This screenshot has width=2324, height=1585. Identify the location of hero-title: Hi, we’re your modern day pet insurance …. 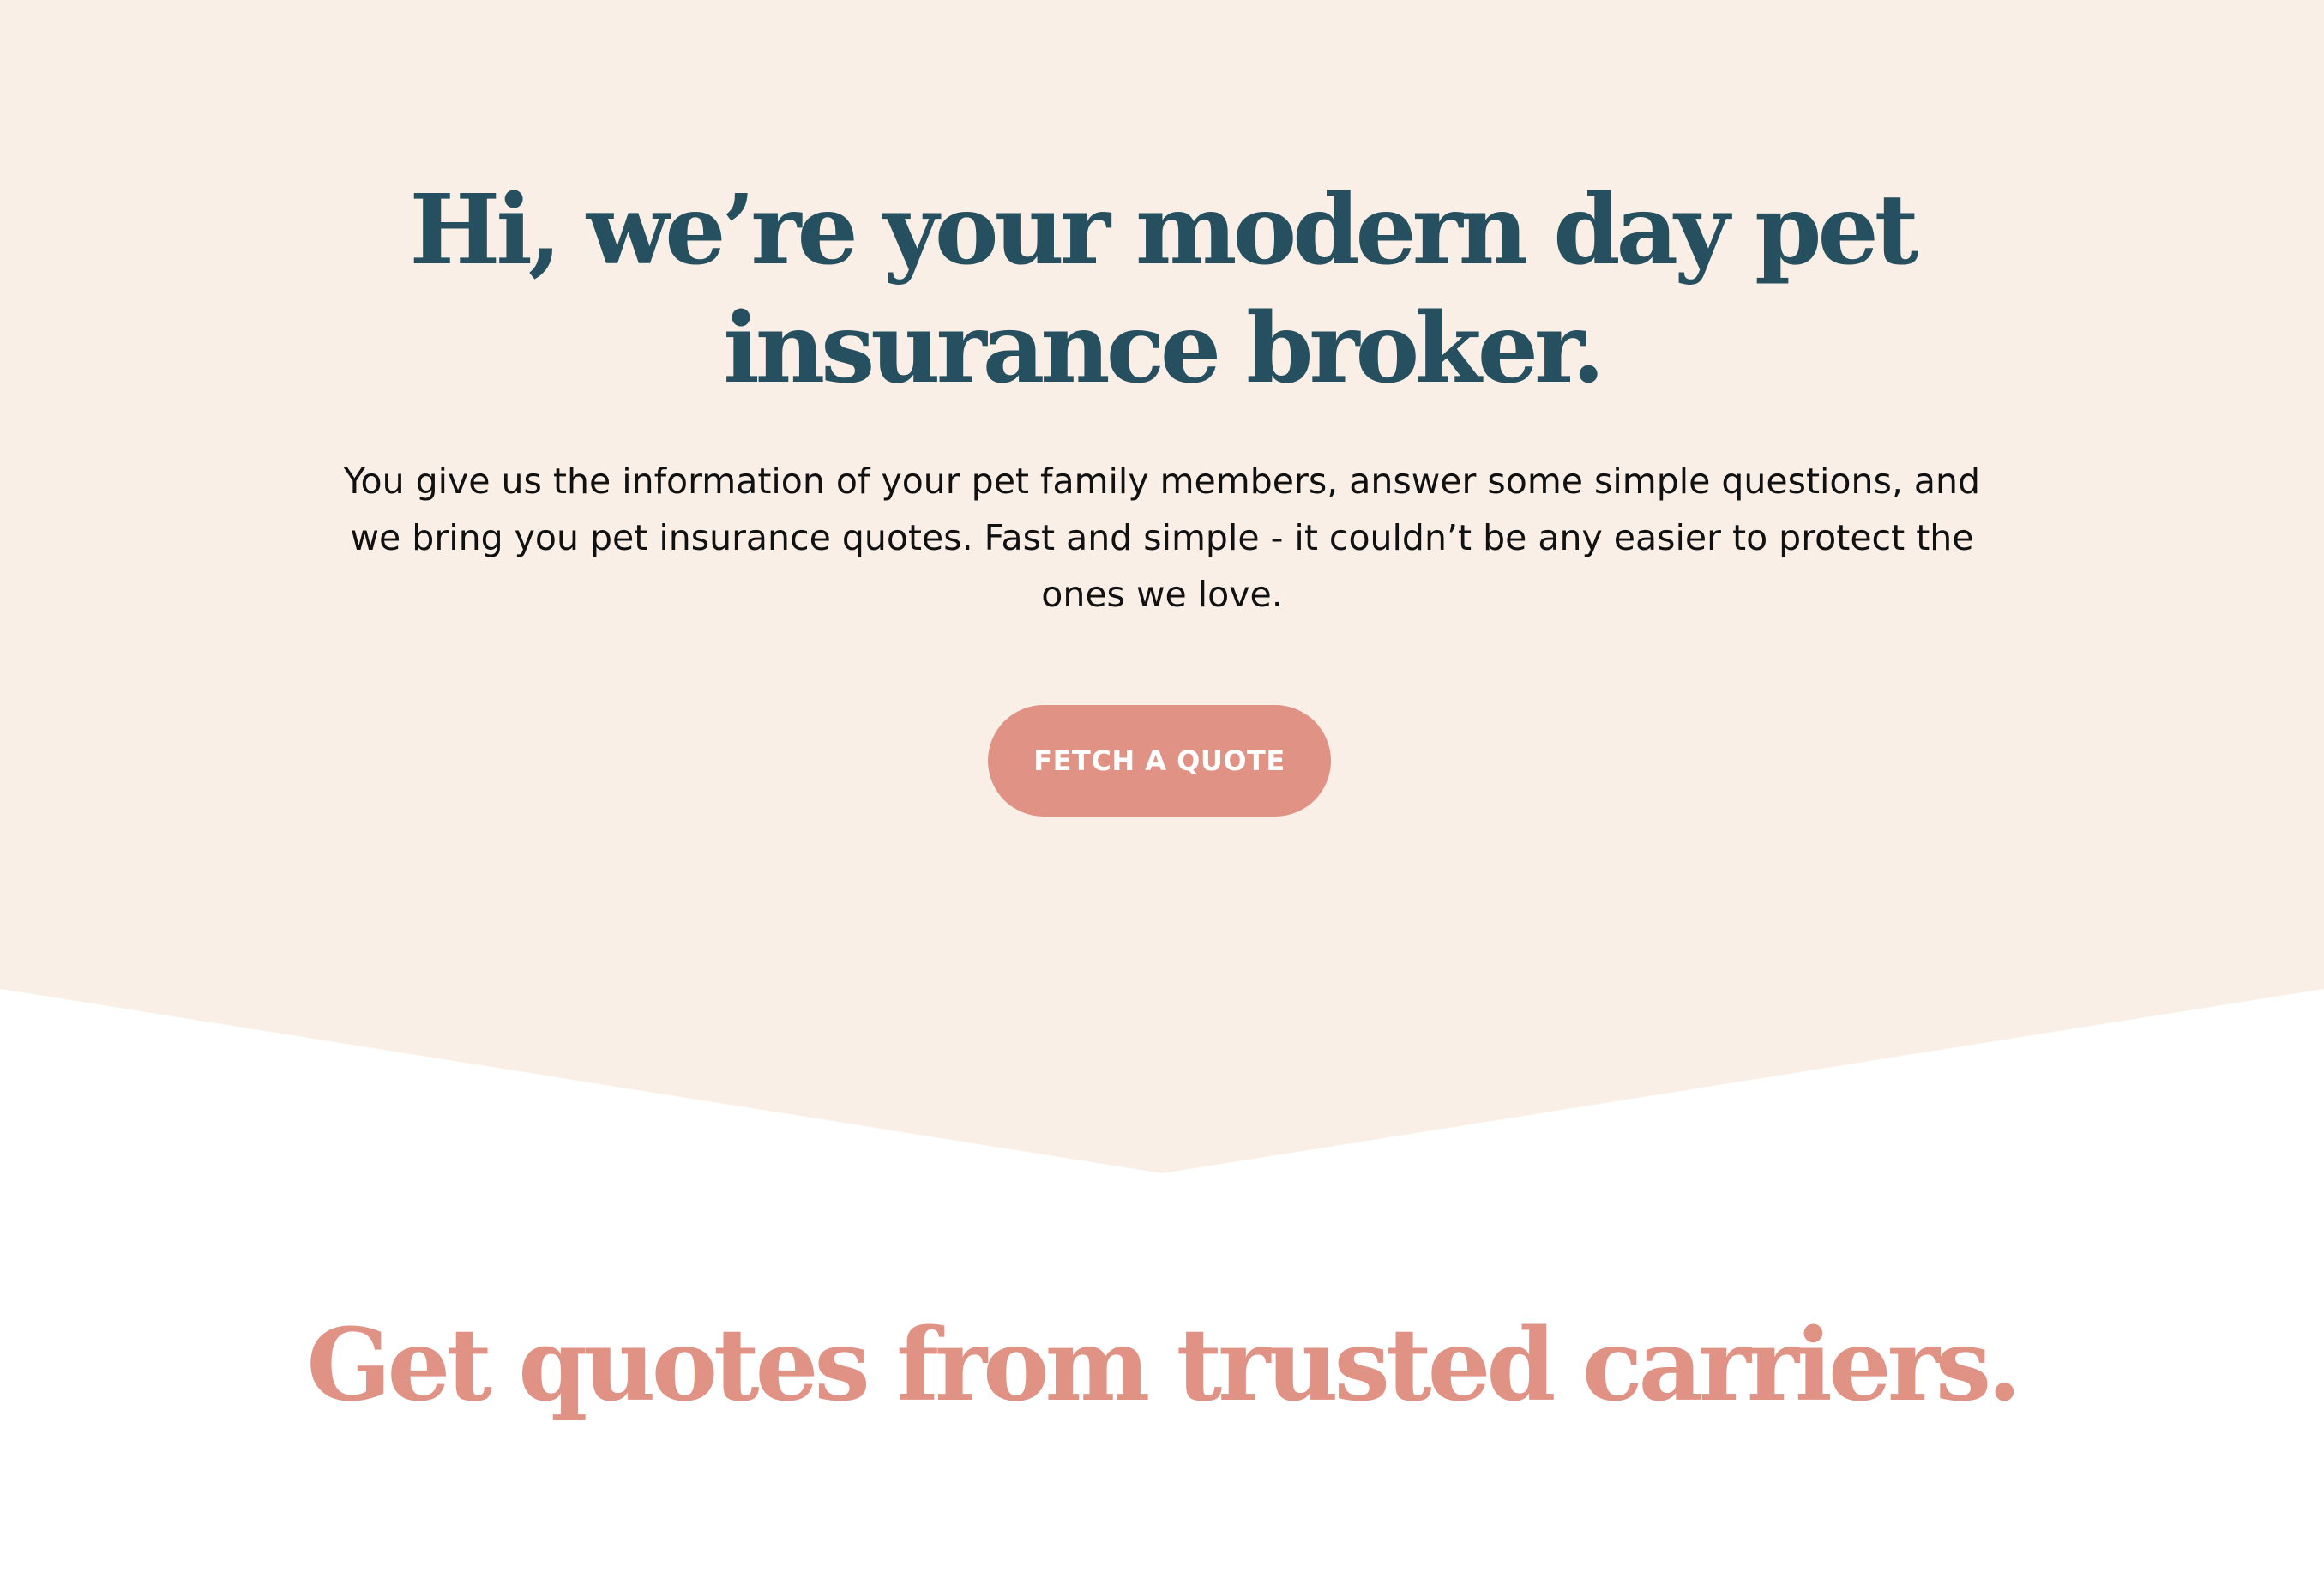
(1162, 290).